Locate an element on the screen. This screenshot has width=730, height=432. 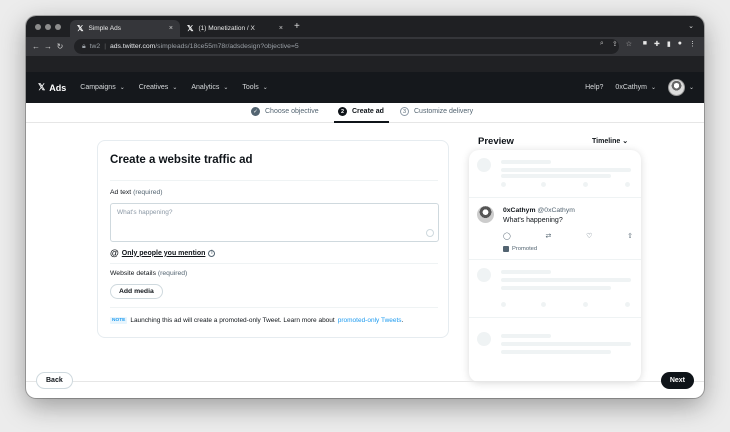
puzzle-icon: ✚ is located at coordinates (657, 44).